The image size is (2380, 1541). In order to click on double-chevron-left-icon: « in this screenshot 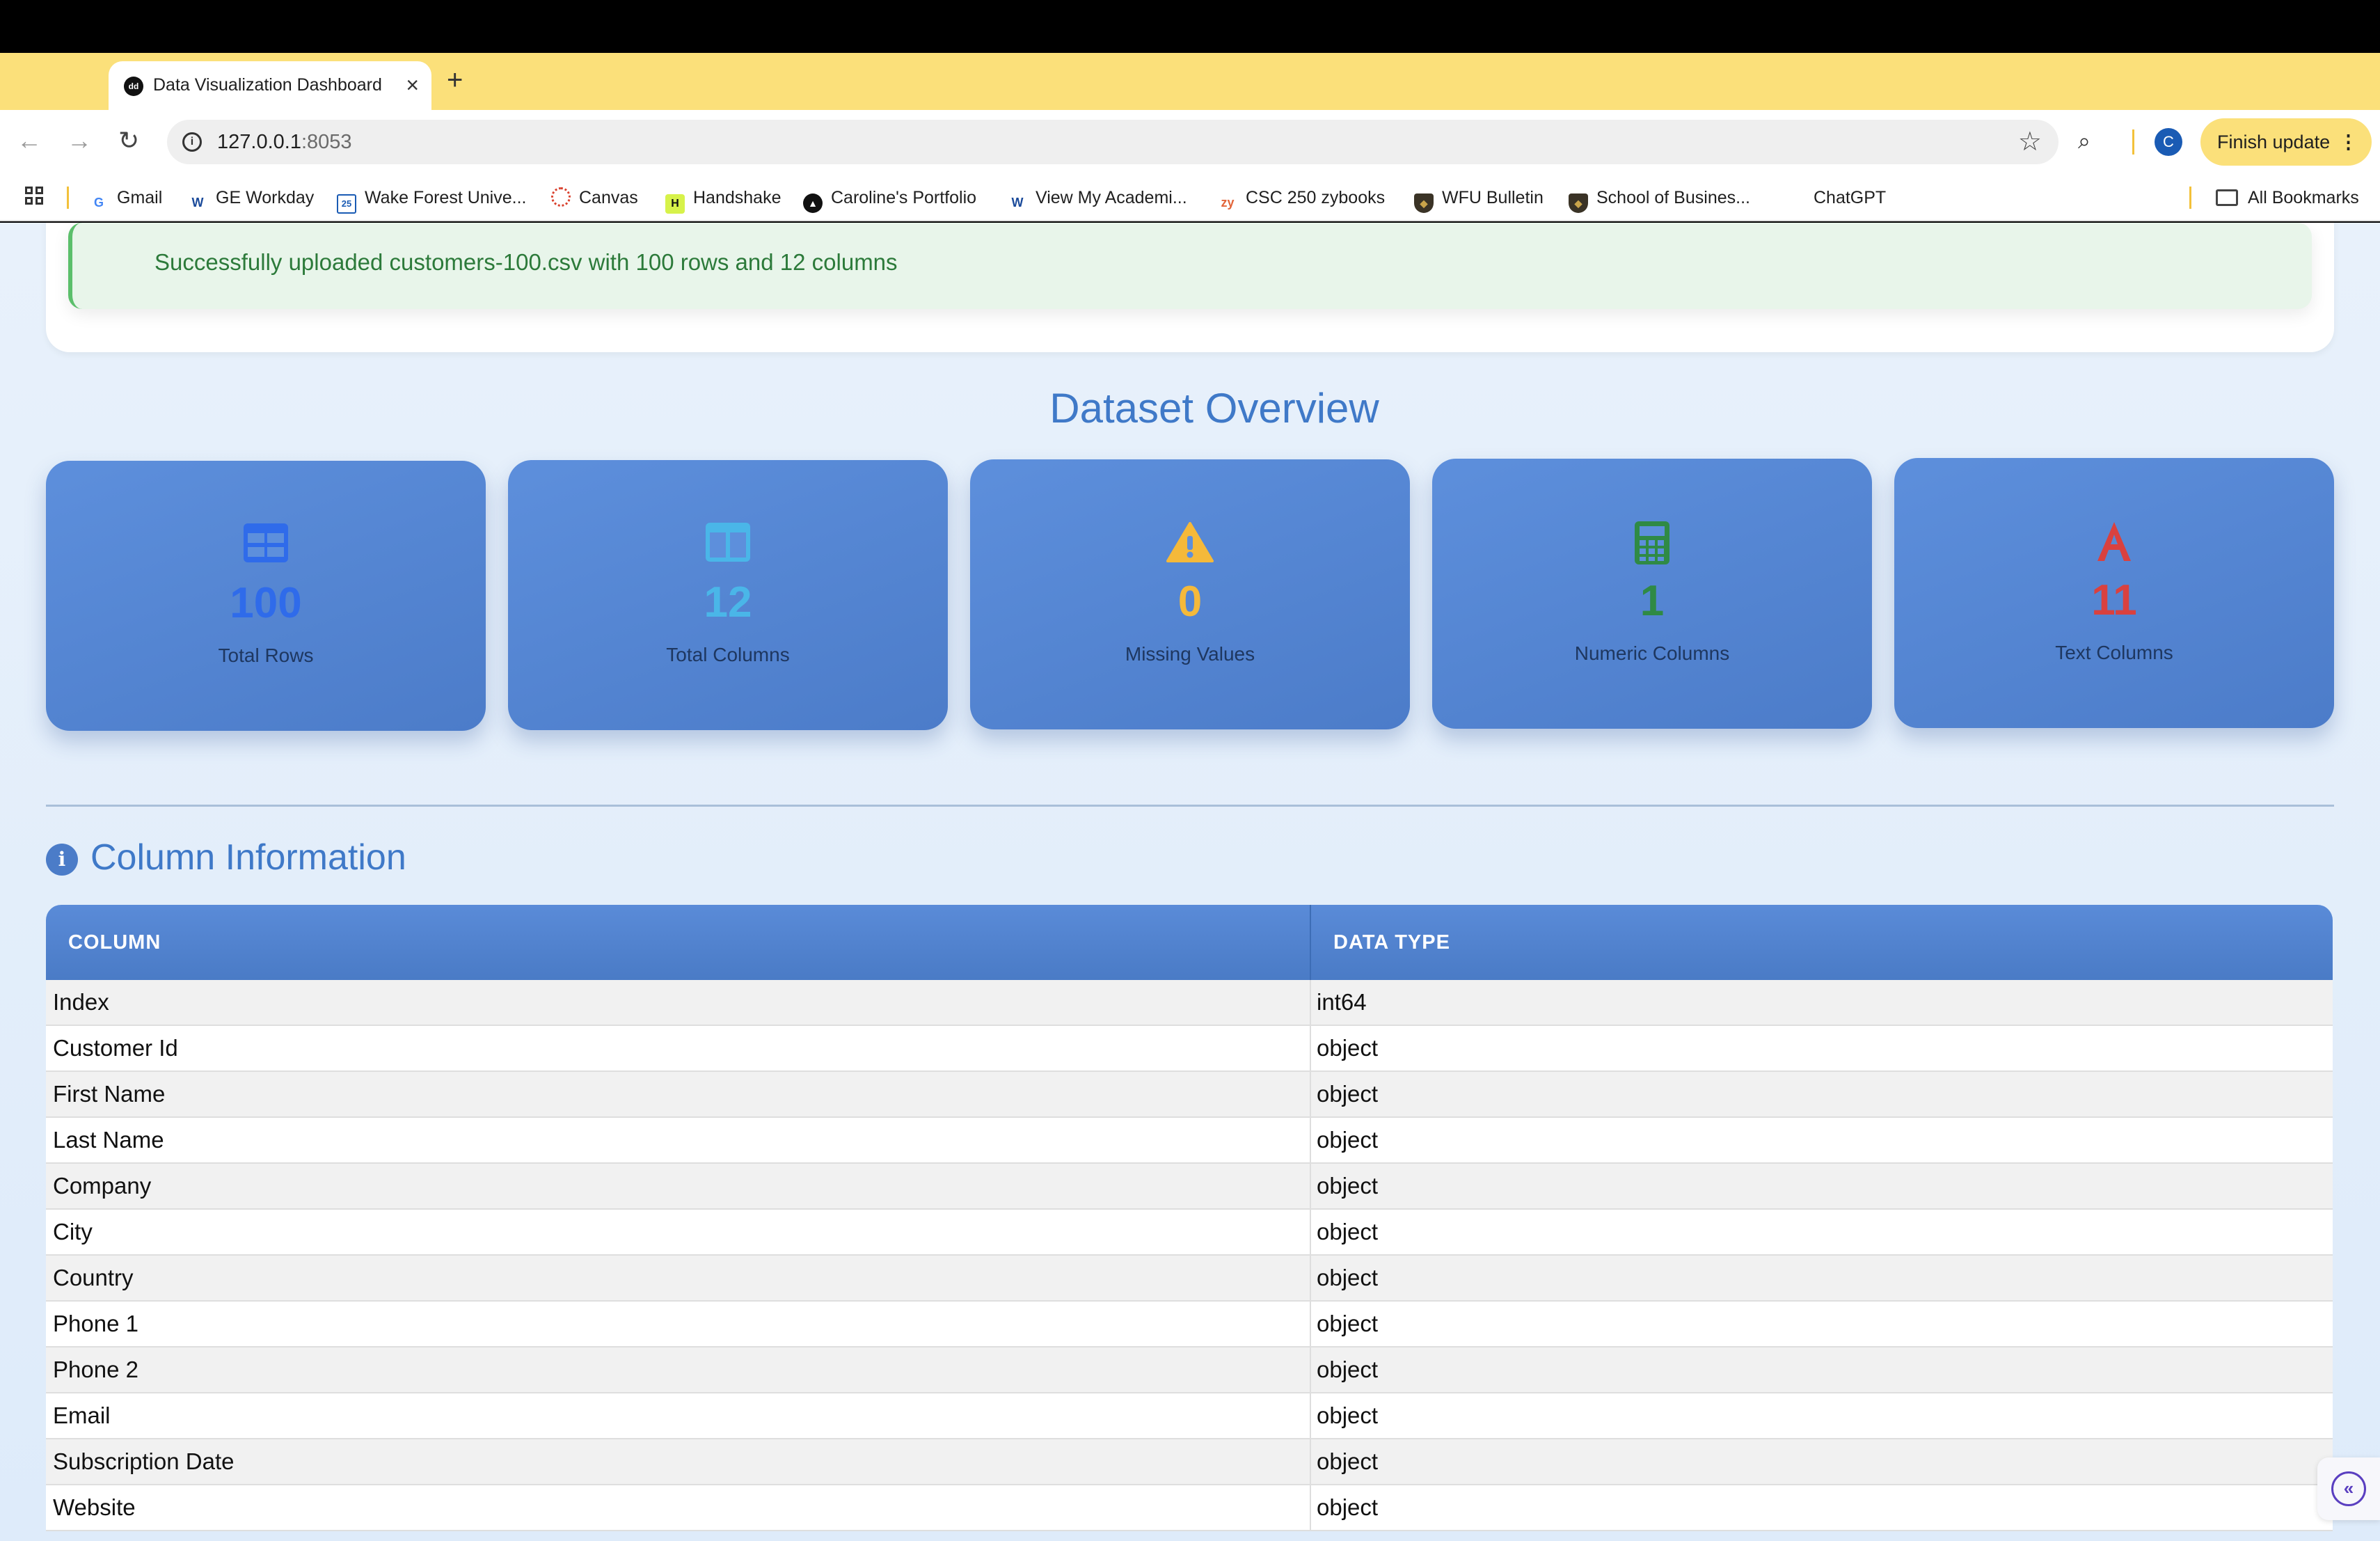, I will do `click(2348, 1488)`.